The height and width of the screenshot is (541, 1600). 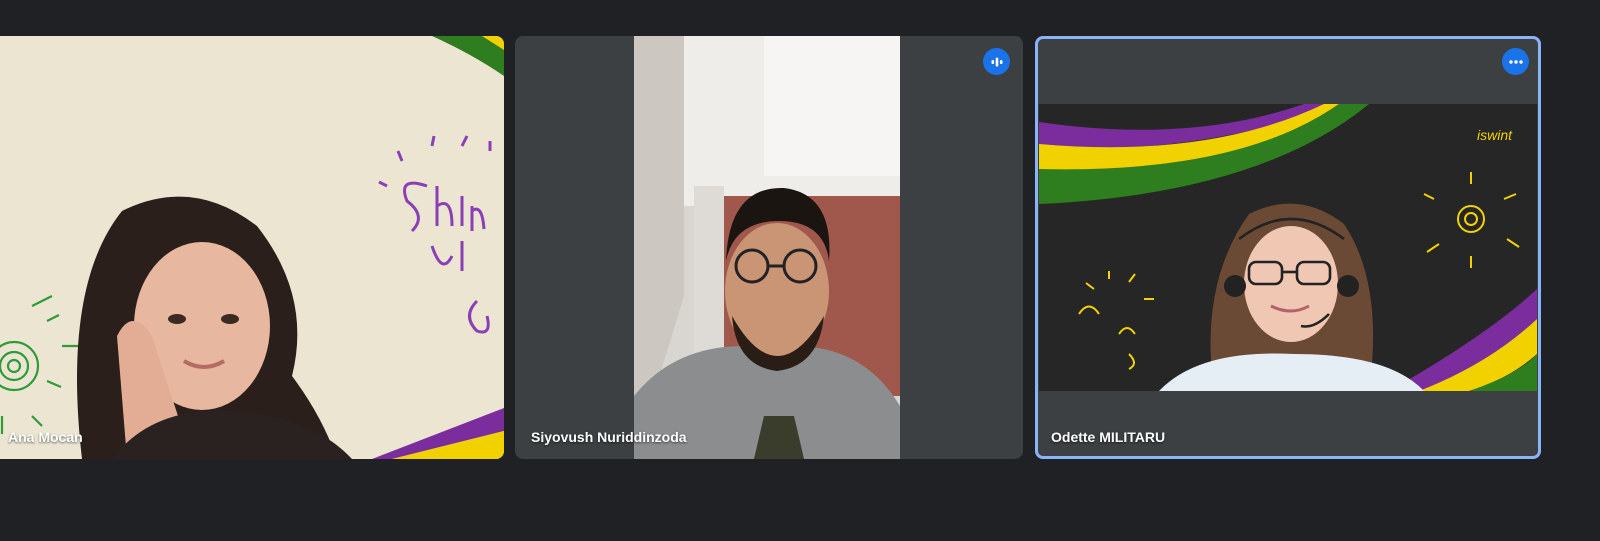 What do you see at coordinates (40, 364) in the screenshot?
I see `sun-doodle-icon` at bounding box center [40, 364].